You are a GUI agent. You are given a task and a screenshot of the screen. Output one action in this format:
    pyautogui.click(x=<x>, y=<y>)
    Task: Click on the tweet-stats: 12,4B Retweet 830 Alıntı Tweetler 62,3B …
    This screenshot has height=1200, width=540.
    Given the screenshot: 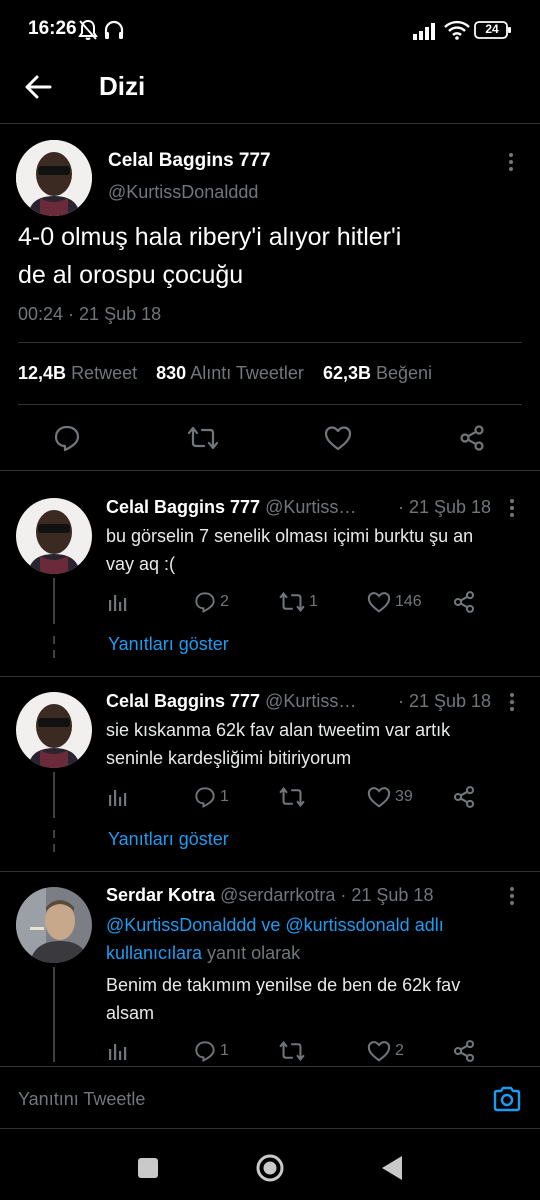 What is the action you would take?
    pyautogui.click(x=225, y=373)
    